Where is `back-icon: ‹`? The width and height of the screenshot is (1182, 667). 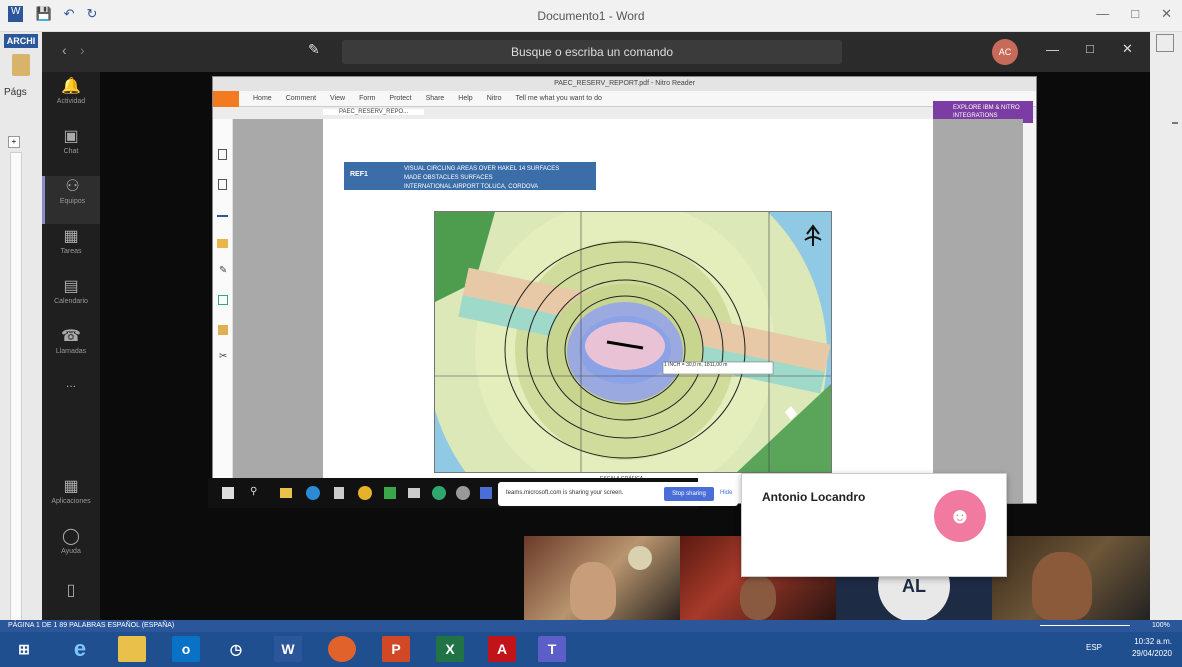 back-icon: ‹ is located at coordinates (64, 50).